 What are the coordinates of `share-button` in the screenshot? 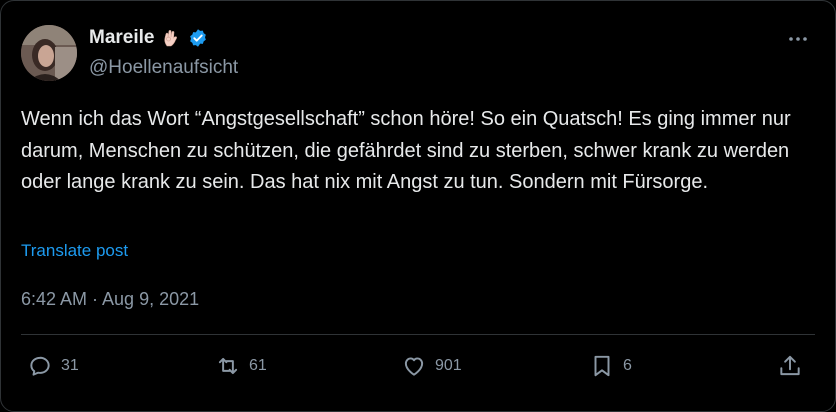 It's located at (790, 366).